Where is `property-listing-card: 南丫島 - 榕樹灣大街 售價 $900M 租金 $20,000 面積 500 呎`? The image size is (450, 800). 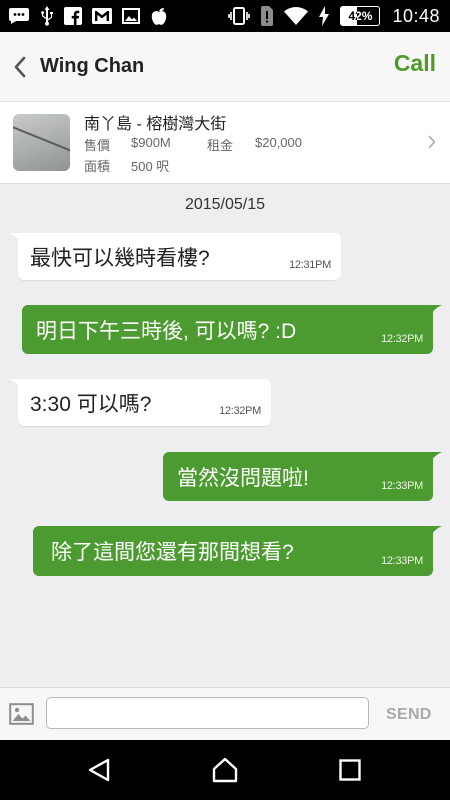
property-listing-card: 南丫島 - 榕樹灣大街 售價 $900M 租金 $20,000 面積 500 呎 is located at coordinates (225, 143).